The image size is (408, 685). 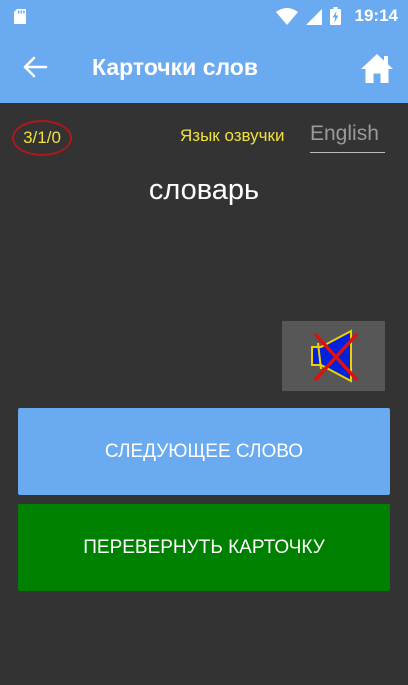 I want to click on speaker-muted-icon, so click(x=335, y=356).